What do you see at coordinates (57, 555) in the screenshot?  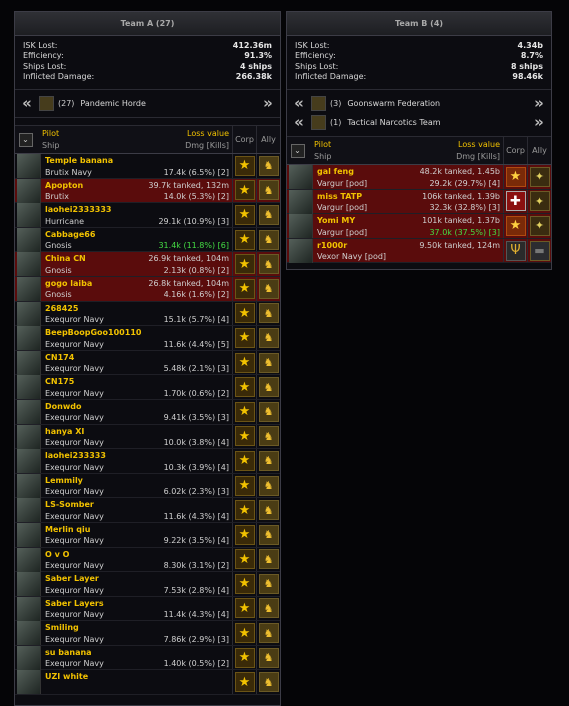 I see `pilot-name: O v O` at bounding box center [57, 555].